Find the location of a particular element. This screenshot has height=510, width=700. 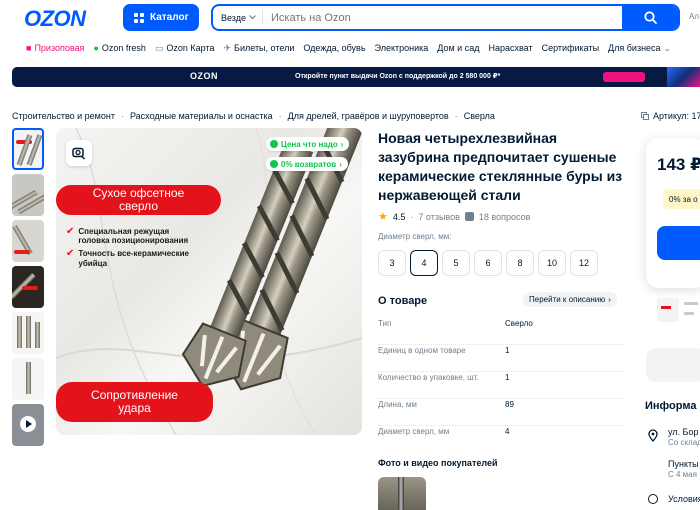

grid-icon is located at coordinates (139, 17).